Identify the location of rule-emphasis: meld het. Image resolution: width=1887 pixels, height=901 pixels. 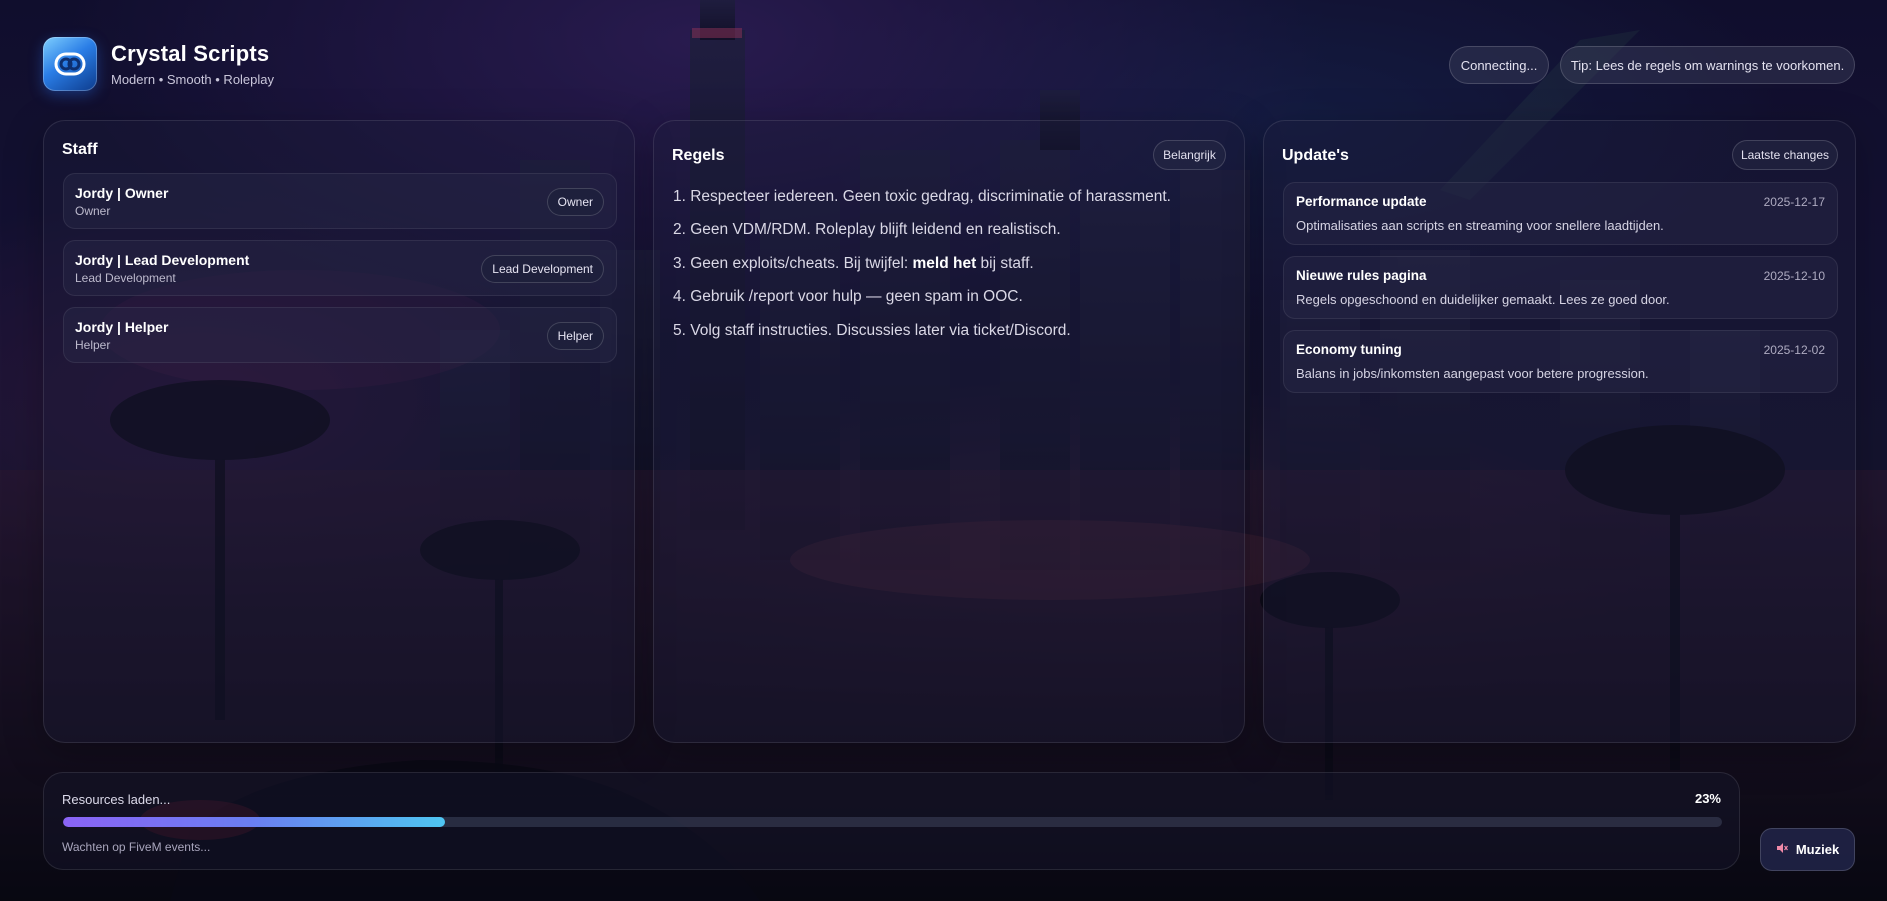
(944, 263).